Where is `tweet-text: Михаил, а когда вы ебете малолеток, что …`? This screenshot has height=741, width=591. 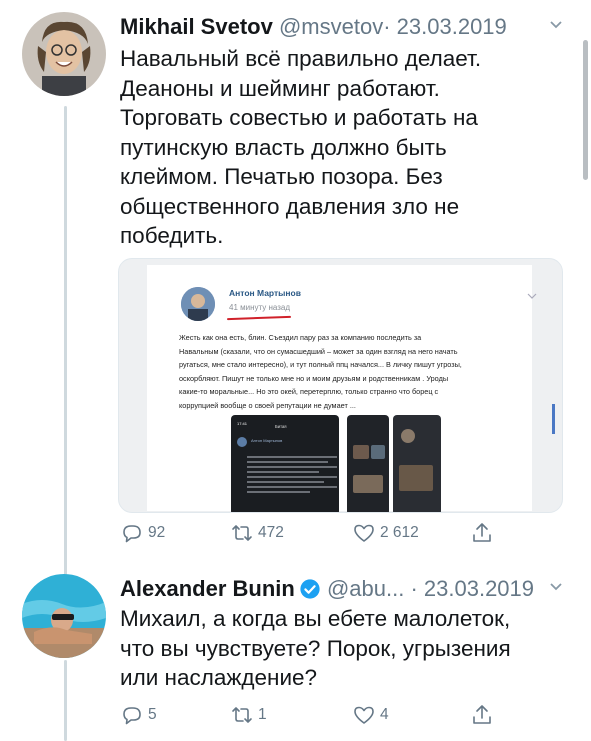
tweet-text: Михаил, а когда вы ебете малолеток, что … is located at coordinates (340, 648).